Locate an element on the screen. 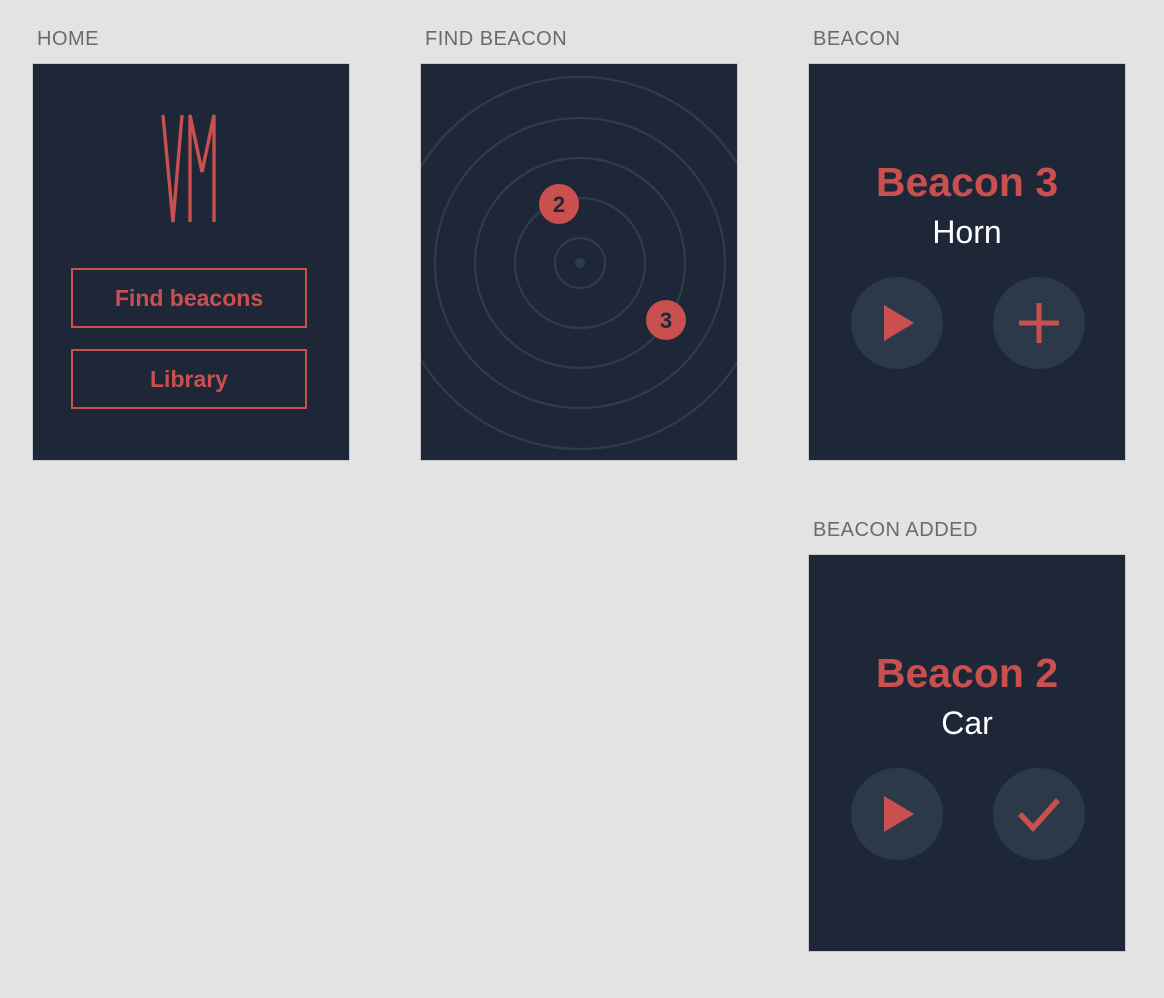  find-beacons-button: Find beacons is located at coordinates (189, 298).